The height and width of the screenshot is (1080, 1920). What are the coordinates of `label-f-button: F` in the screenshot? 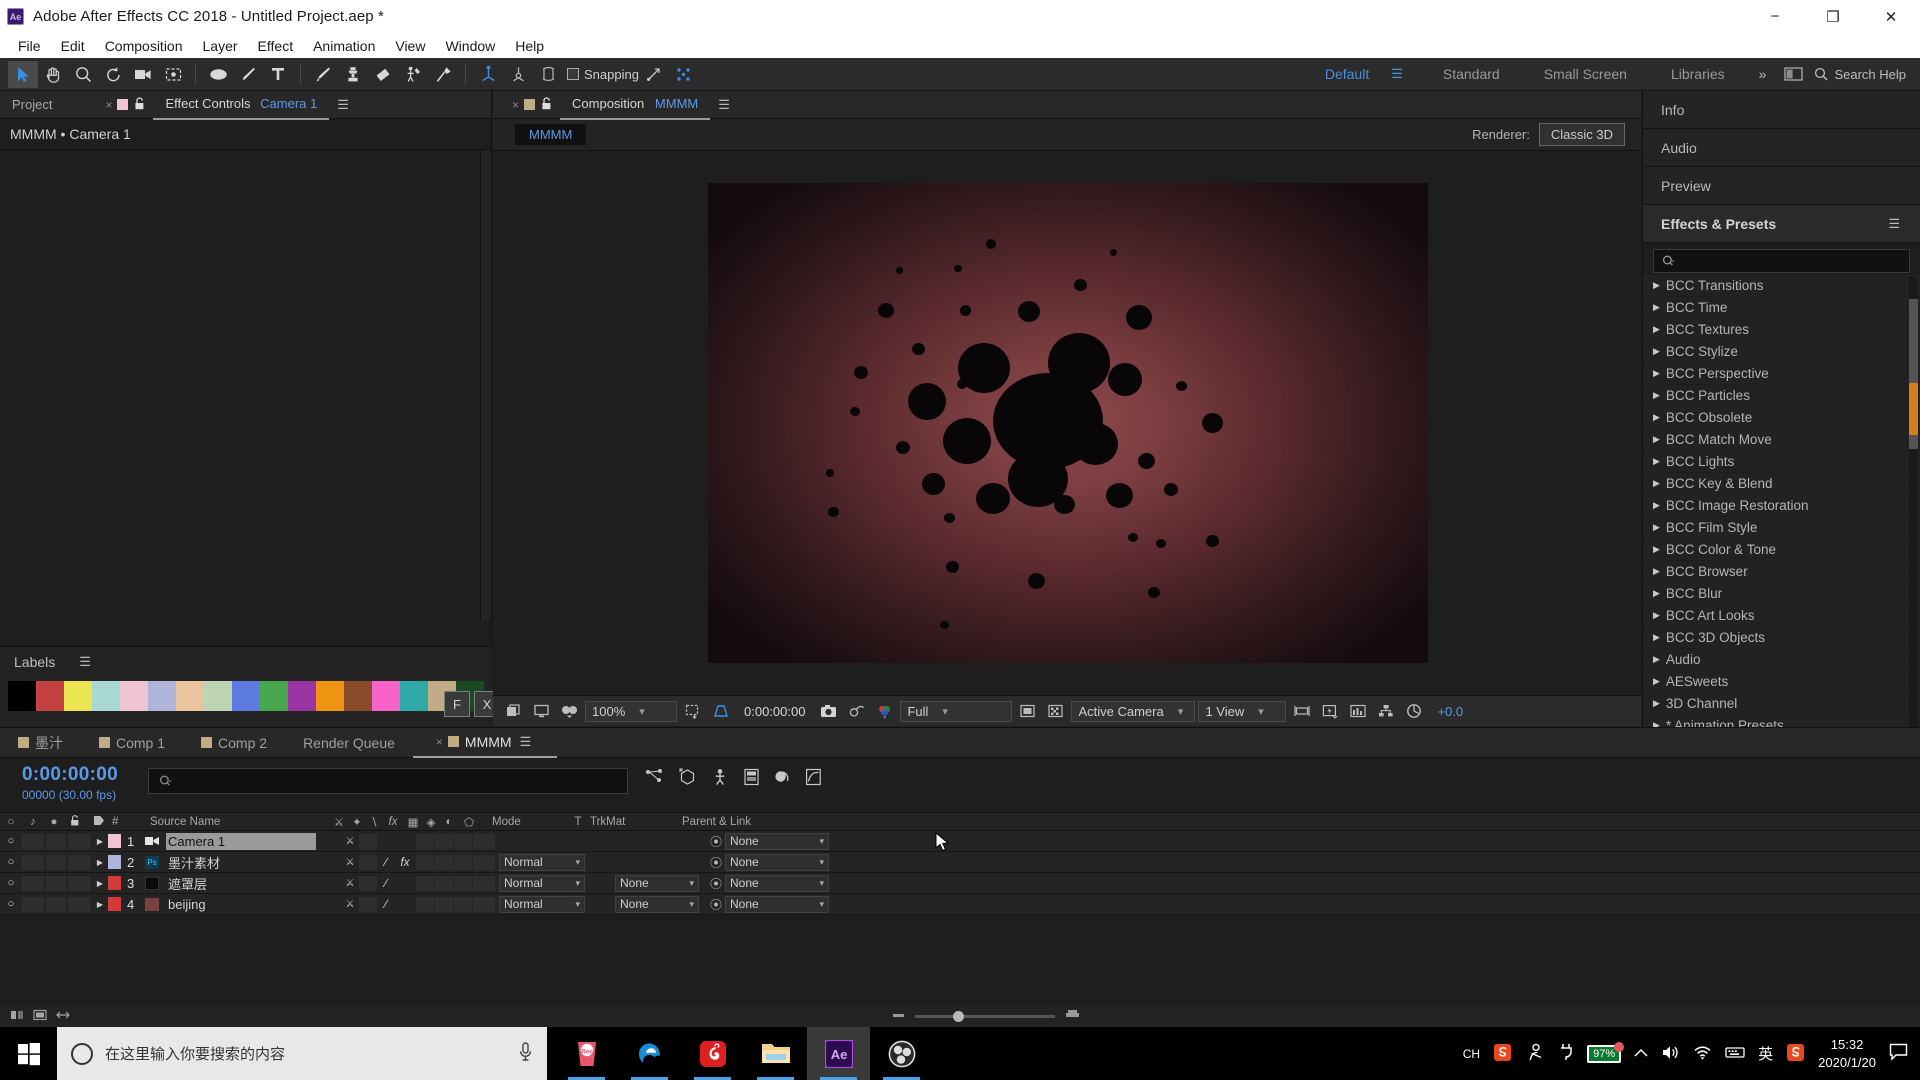 It's located at (457, 704).